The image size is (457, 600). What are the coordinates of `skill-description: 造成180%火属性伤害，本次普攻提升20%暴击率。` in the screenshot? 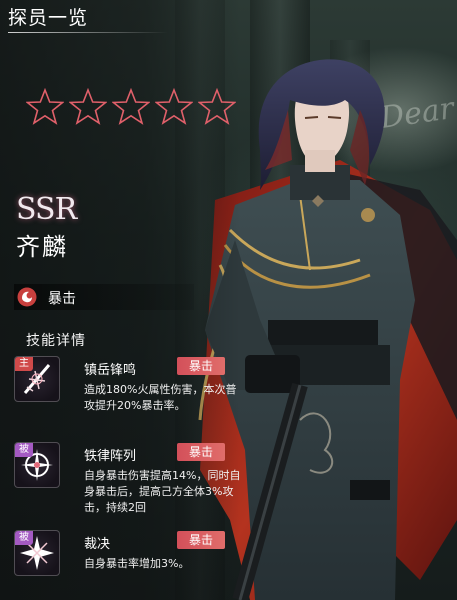 It's located at (160, 397).